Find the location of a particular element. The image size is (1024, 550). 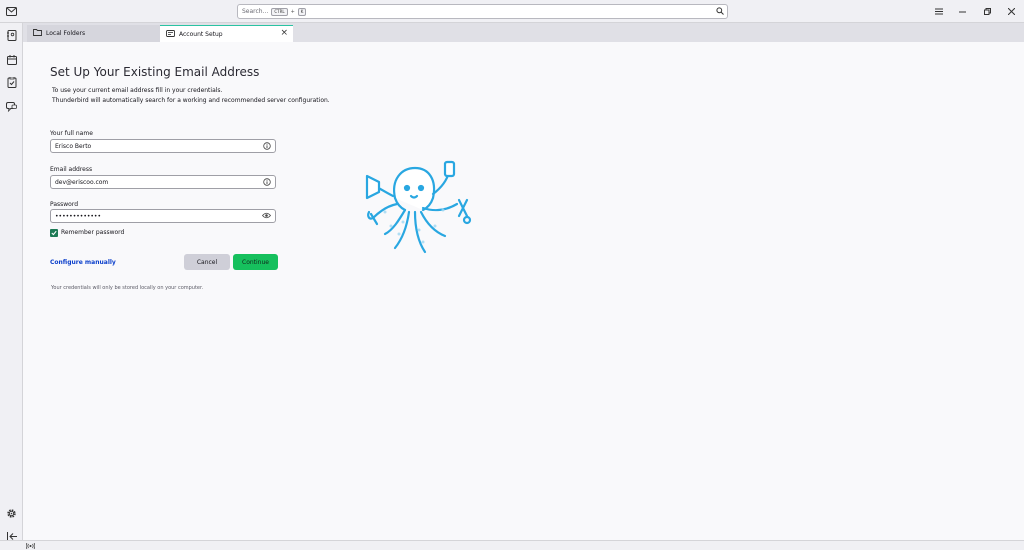

tab-label: Account Setup is located at coordinates (201, 34).